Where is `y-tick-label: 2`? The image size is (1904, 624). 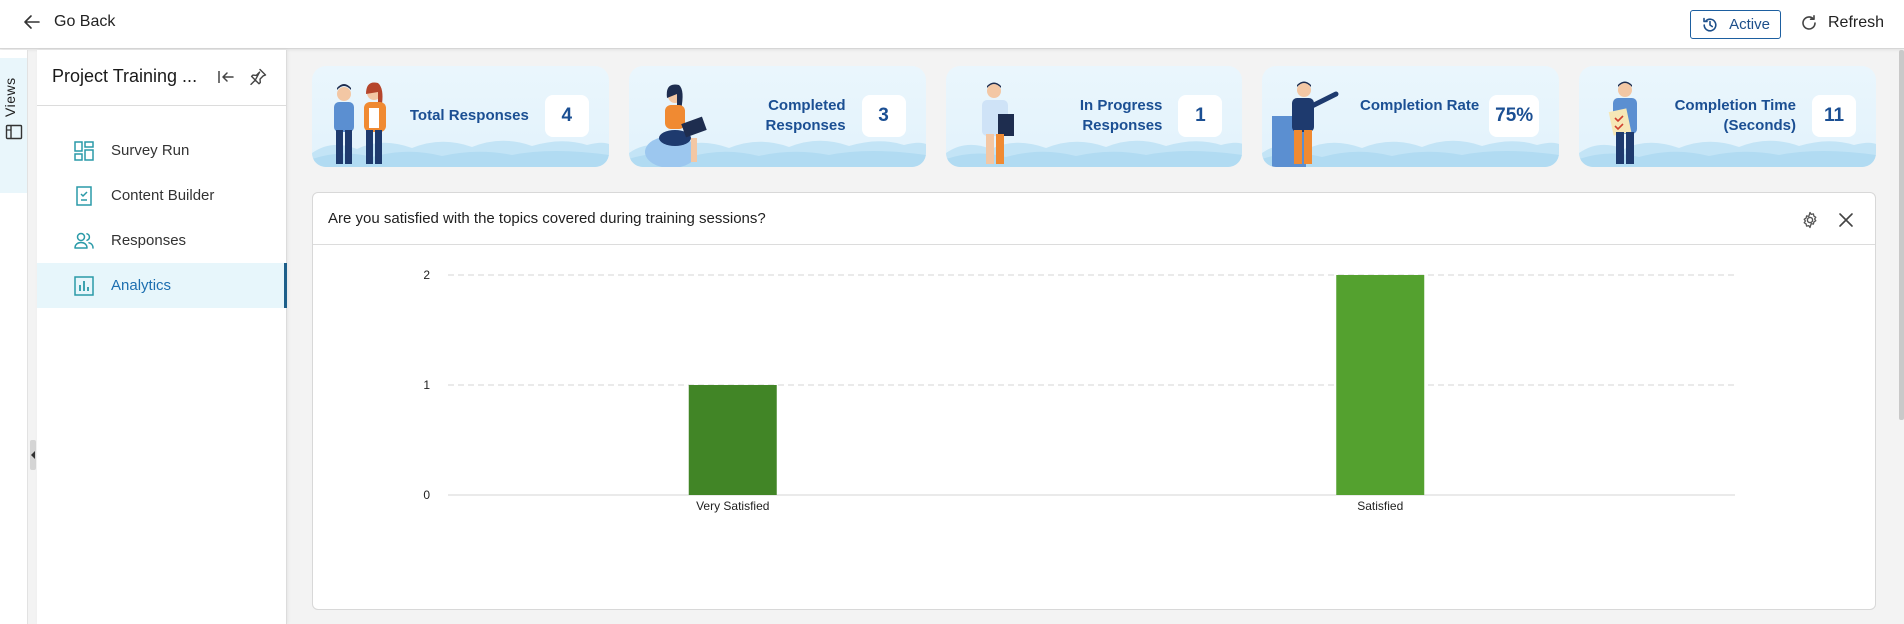 y-tick-label: 2 is located at coordinates (426, 275).